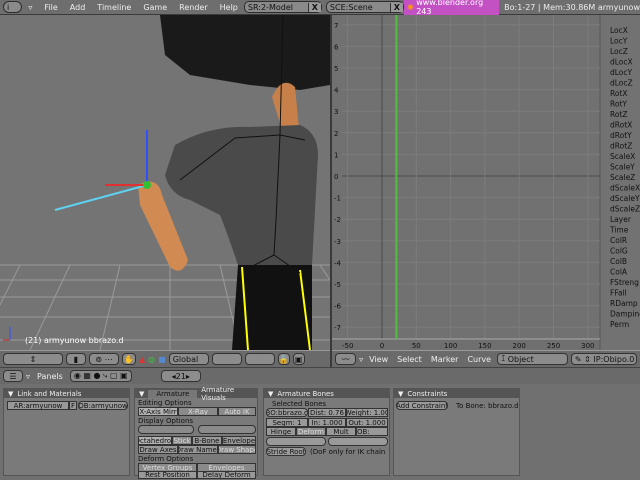 Image resolution: width=640 pixels, height=480 pixels. I want to click on tab-armature: Armature, so click(173, 393).